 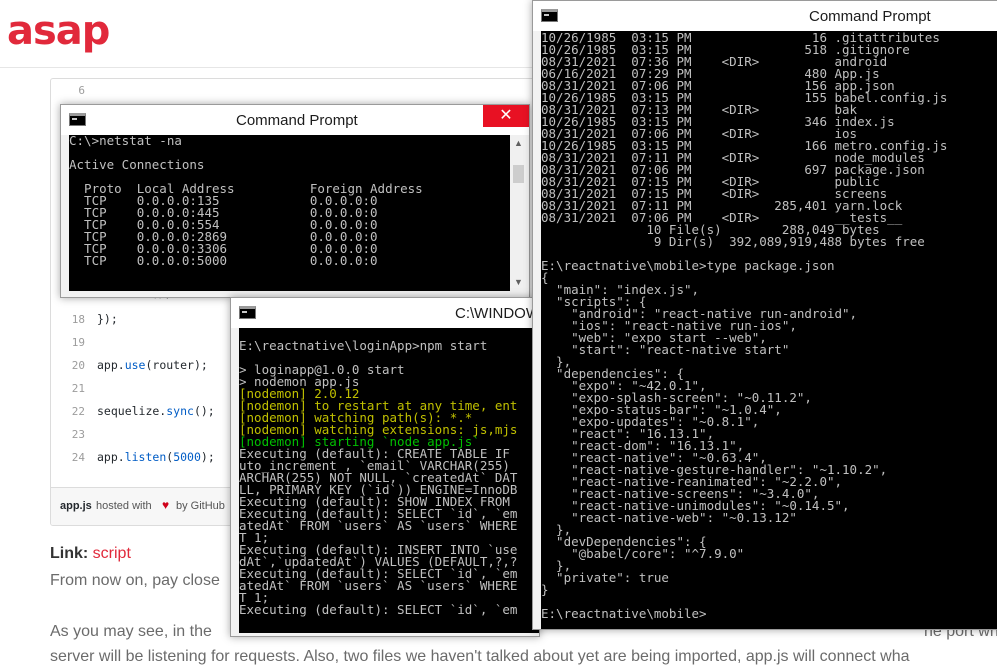 What do you see at coordinates (131, 631) in the screenshot?
I see `paragraph: As you may see, in the` at bounding box center [131, 631].